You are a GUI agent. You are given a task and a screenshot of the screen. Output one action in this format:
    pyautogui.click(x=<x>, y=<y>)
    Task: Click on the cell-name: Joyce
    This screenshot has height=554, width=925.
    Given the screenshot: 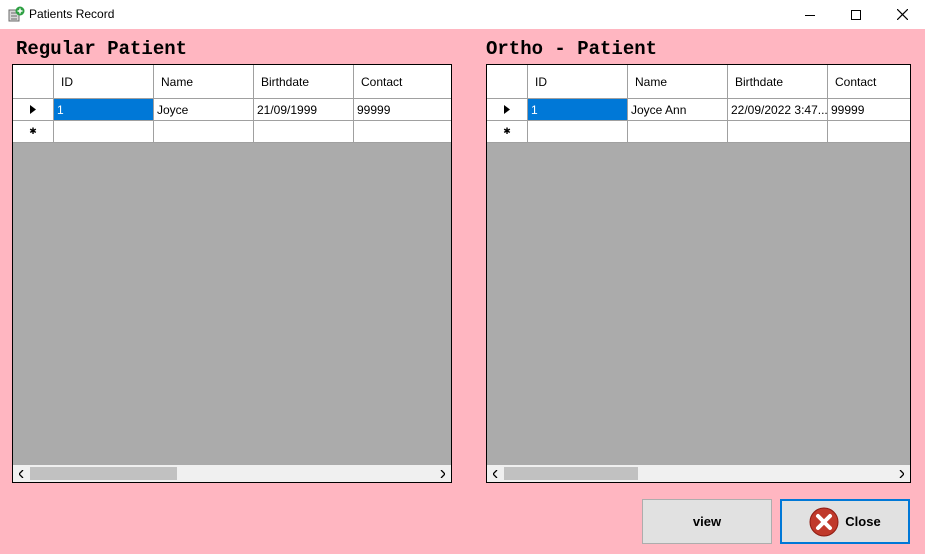 What is the action you would take?
    pyautogui.click(x=204, y=110)
    